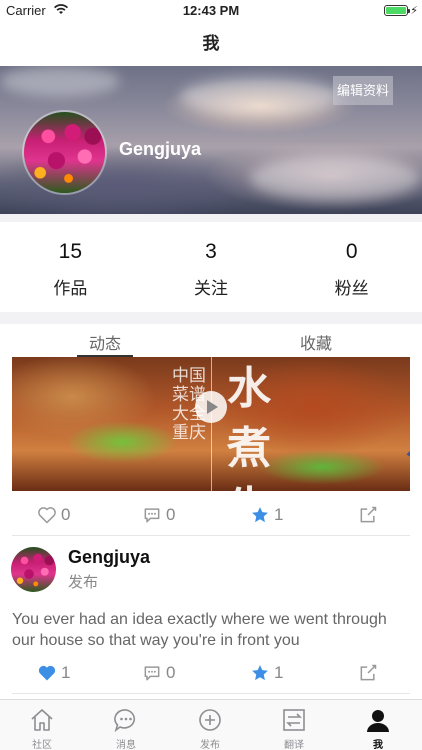 This screenshot has width=422, height=750. I want to click on battery-icon, so click(397, 10).